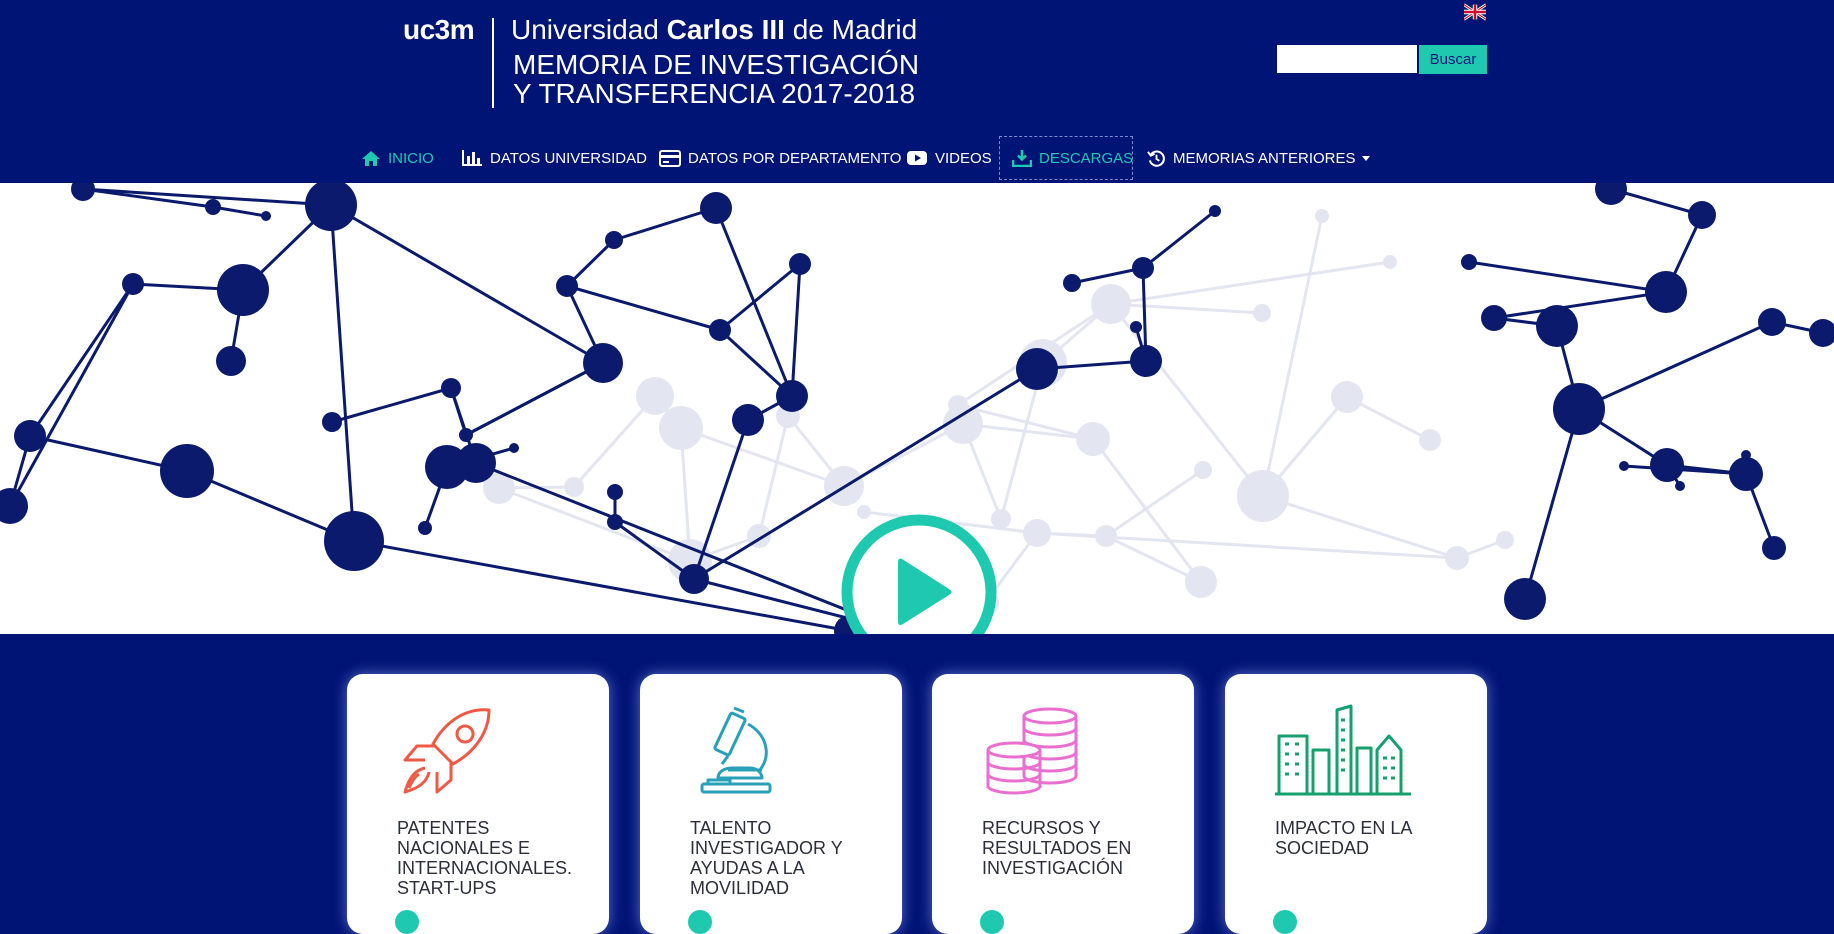  Describe the element at coordinates (1347, 59) in the screenshot. I see `search-input` at that location.